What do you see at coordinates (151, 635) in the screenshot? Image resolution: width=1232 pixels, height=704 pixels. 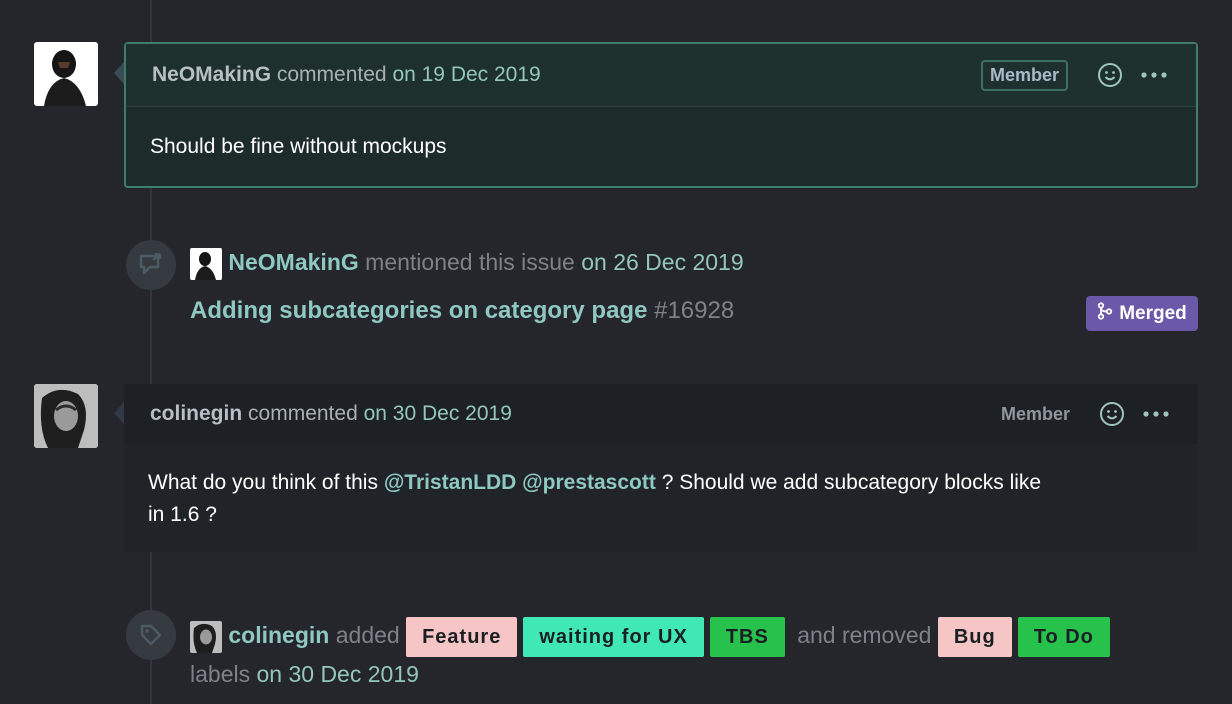 I see `tag-icon` at bounding box center [151, 635].